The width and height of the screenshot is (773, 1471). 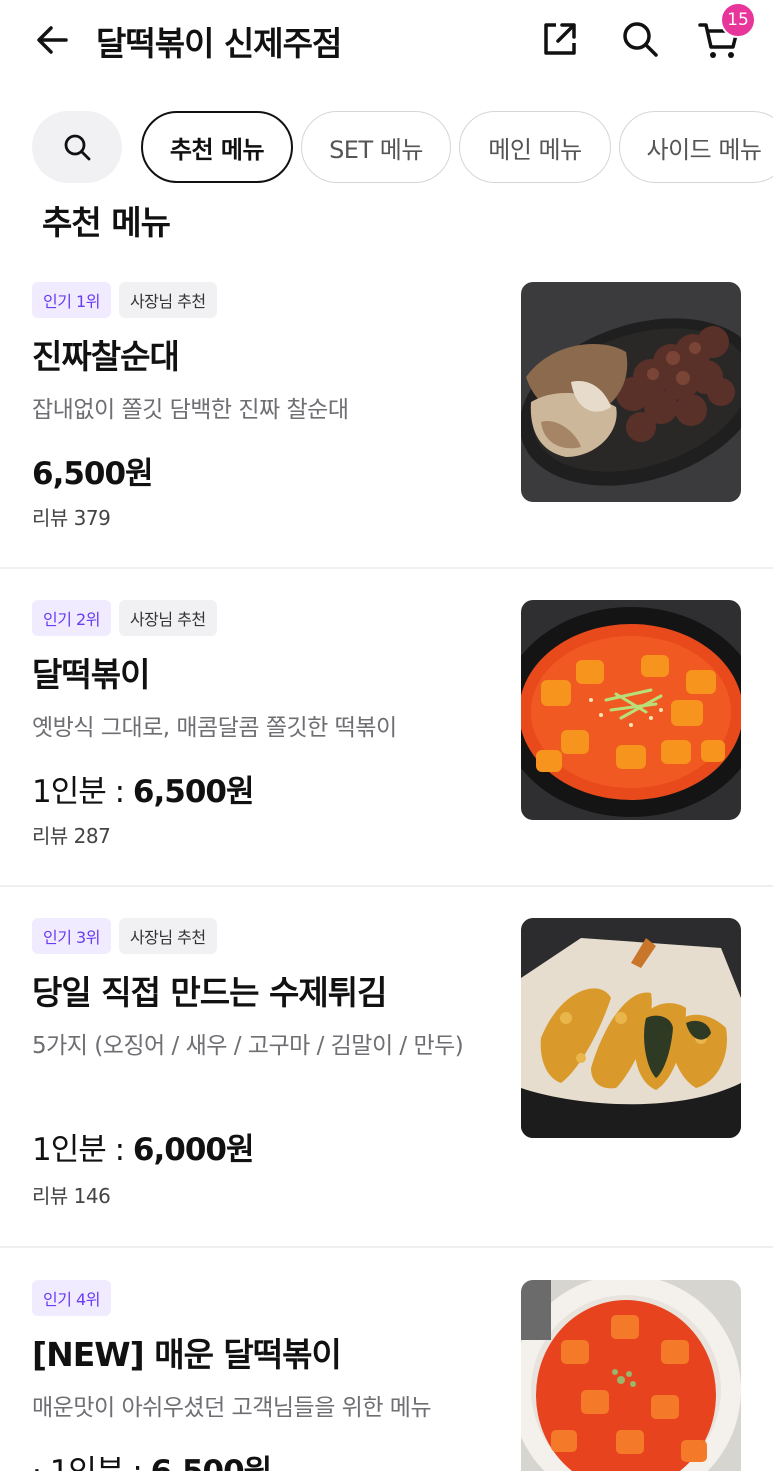 I want to click on popularity-badge: 인기 4위, so click(x=71, y=1298).